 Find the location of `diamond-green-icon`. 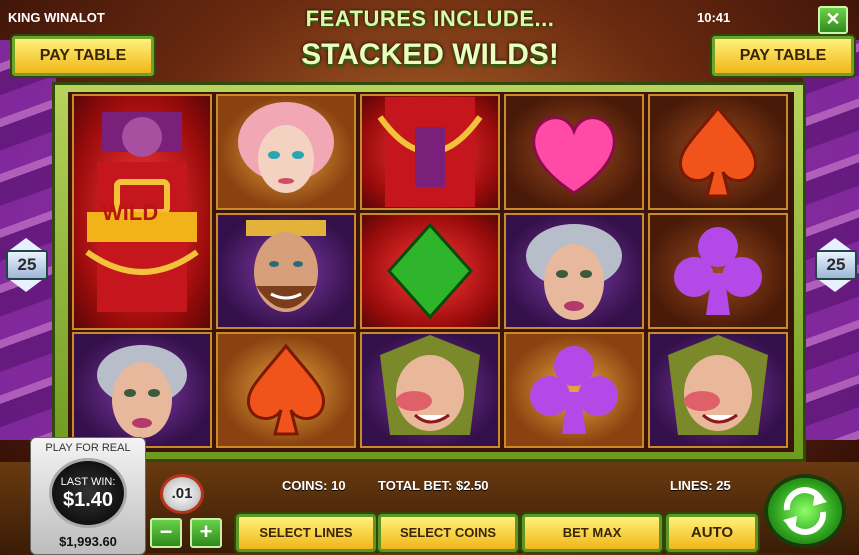

diamond-green-icon is located at coordinates (430, 271).